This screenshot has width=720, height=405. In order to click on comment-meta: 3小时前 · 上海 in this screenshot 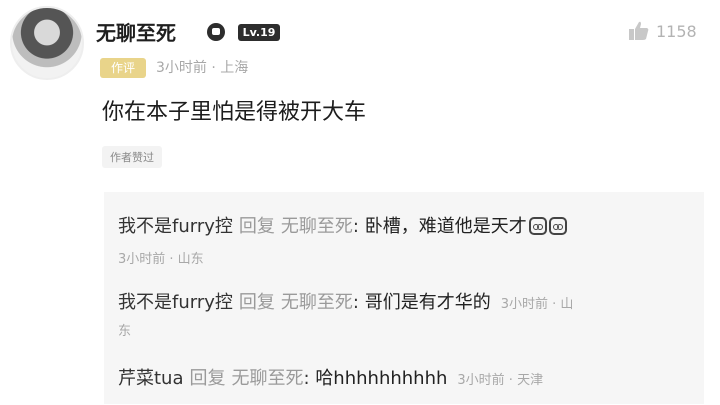, I will do `click(202, 68)`.